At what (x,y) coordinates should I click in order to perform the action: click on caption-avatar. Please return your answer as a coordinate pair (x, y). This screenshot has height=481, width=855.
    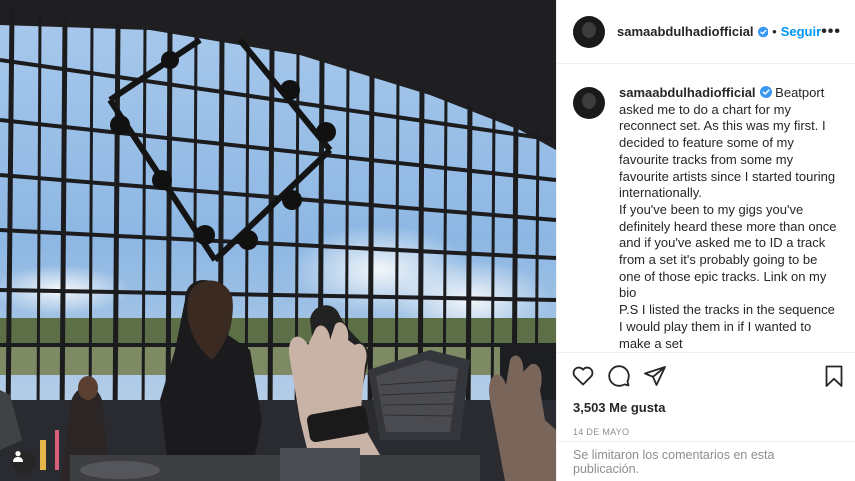
    Looking at the image, I should click on (589, 103).